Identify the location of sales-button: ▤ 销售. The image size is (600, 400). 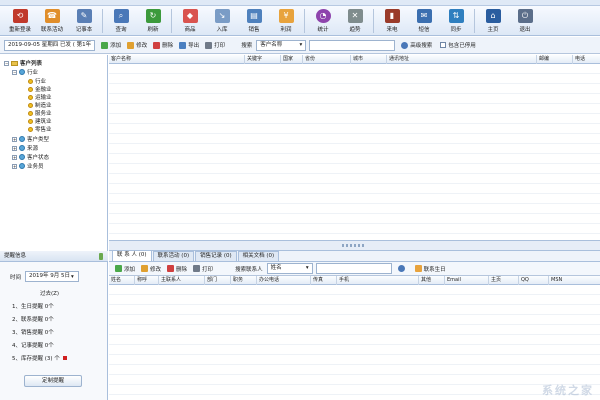
(254, 21).